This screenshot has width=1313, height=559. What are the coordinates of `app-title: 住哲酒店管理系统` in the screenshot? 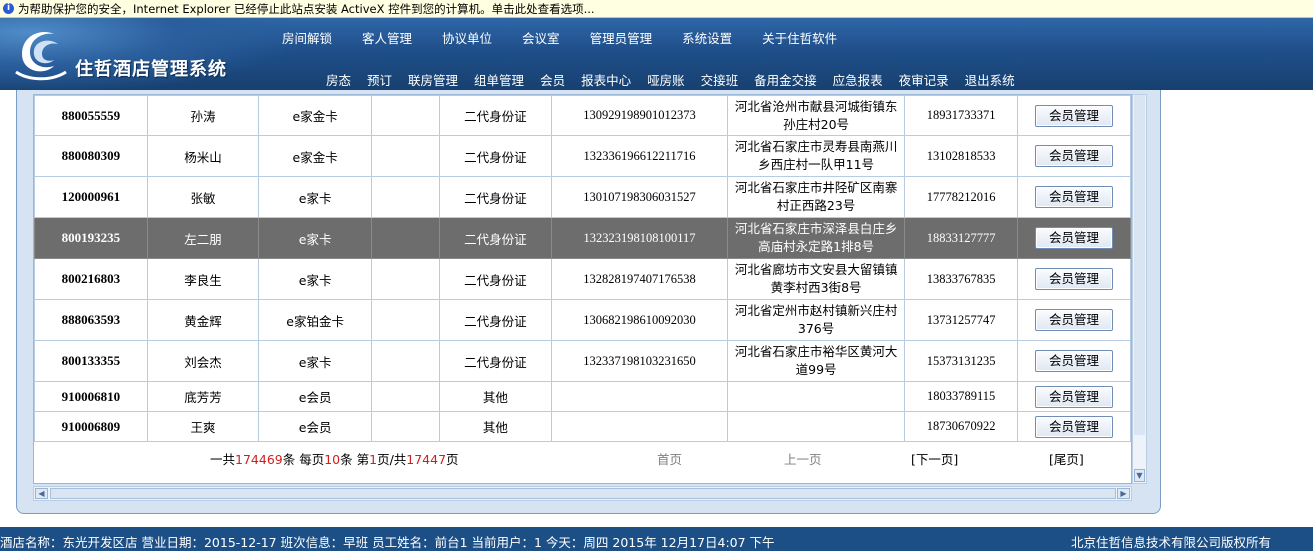 It's located at (151, 69).